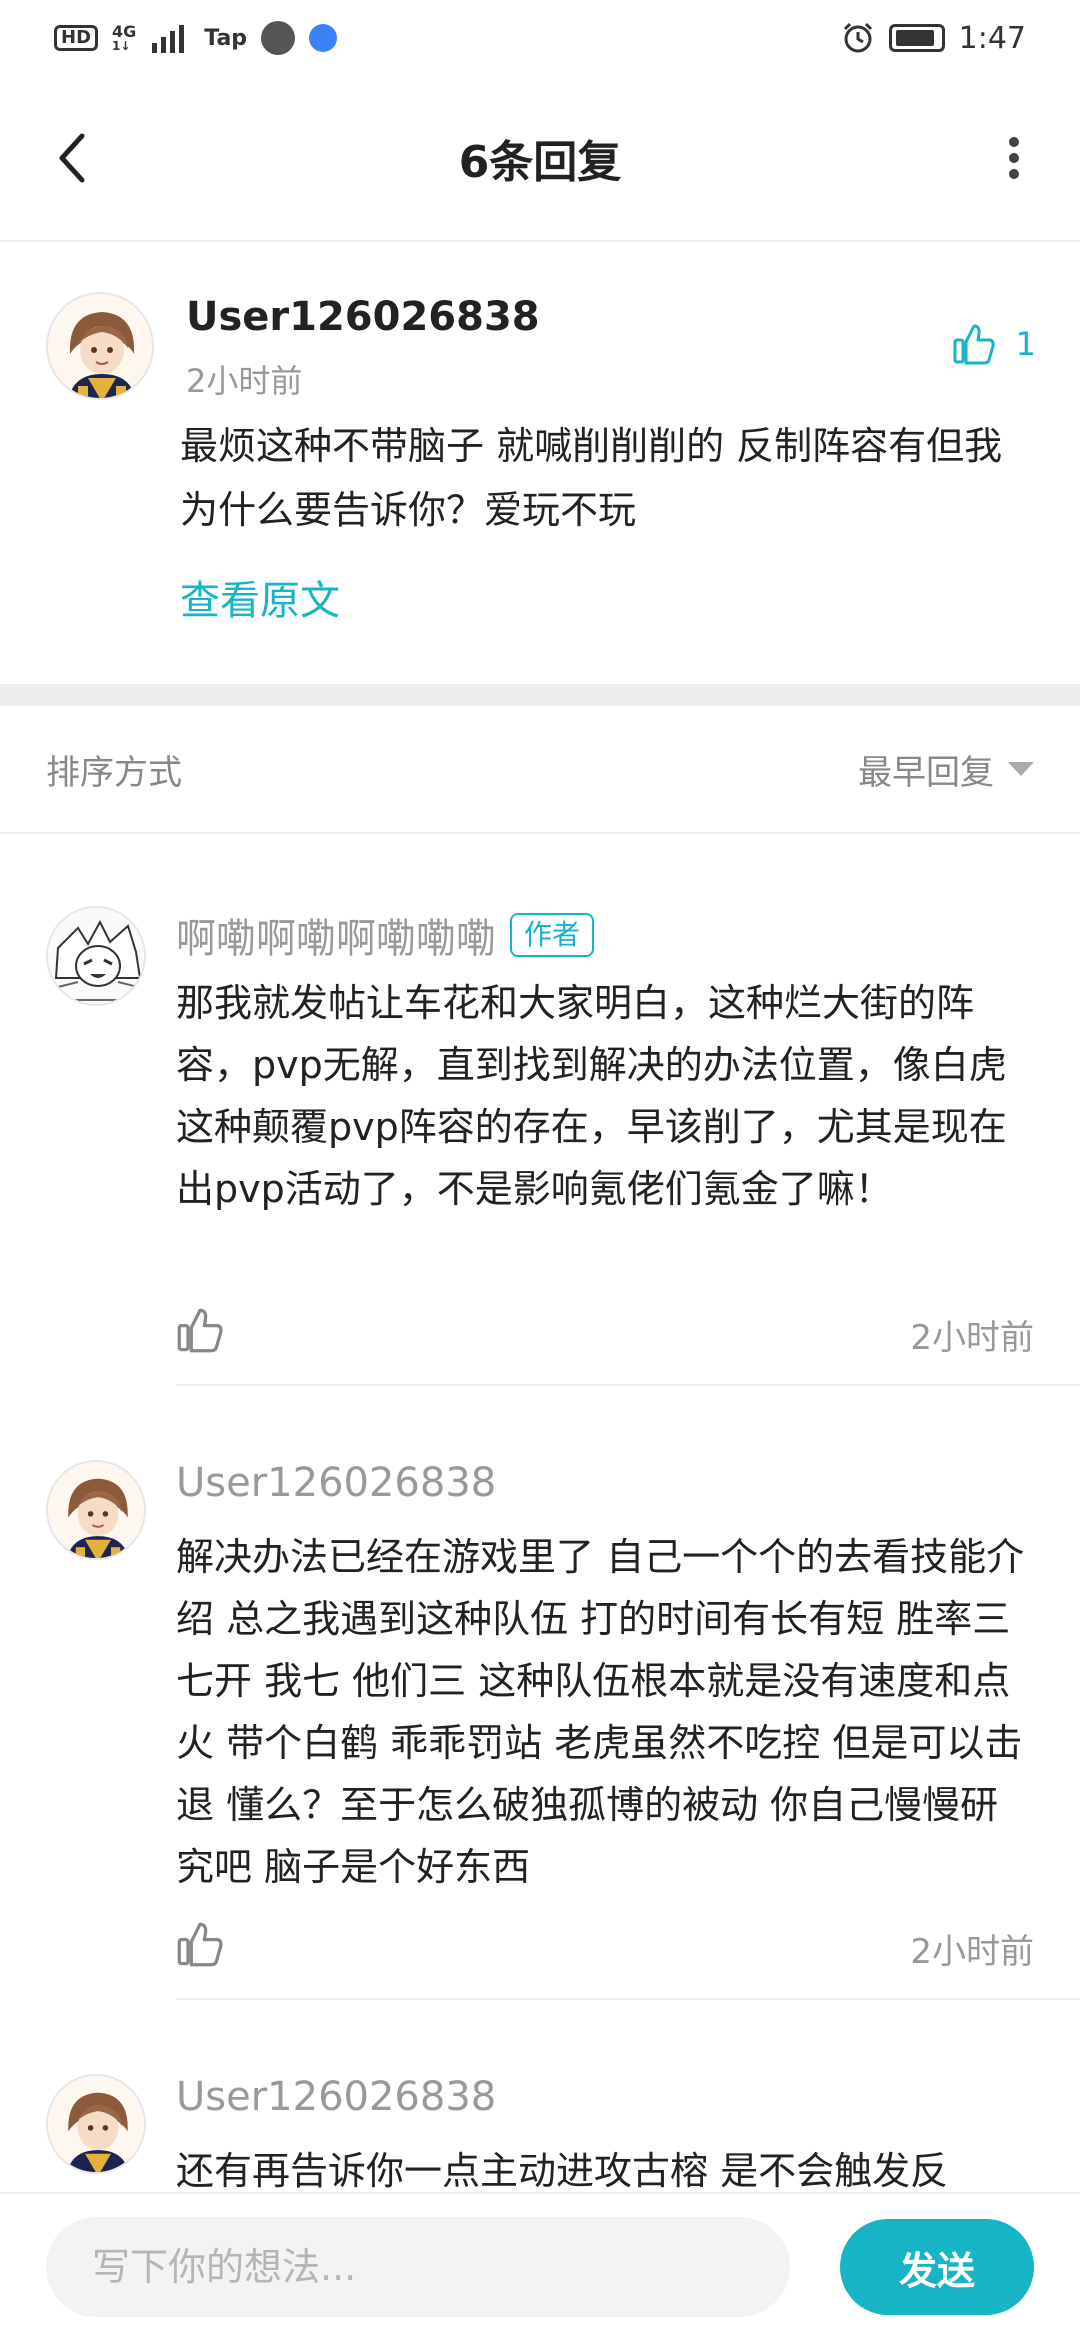 This screenshot has height=2340, width=1080. What do you see at coordinates (1021, 769) in the screenshot?
I see `caret-down-icon` at bounding box center [1021, 769].